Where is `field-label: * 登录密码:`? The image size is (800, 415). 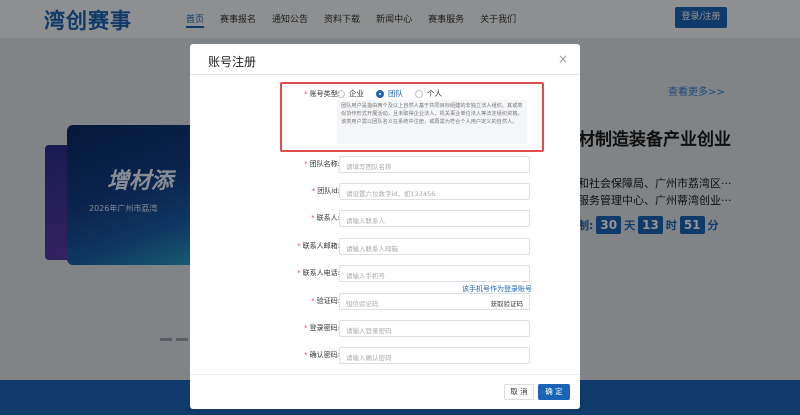
field-label: * 登录密码: is located at coordinates (322, 328).